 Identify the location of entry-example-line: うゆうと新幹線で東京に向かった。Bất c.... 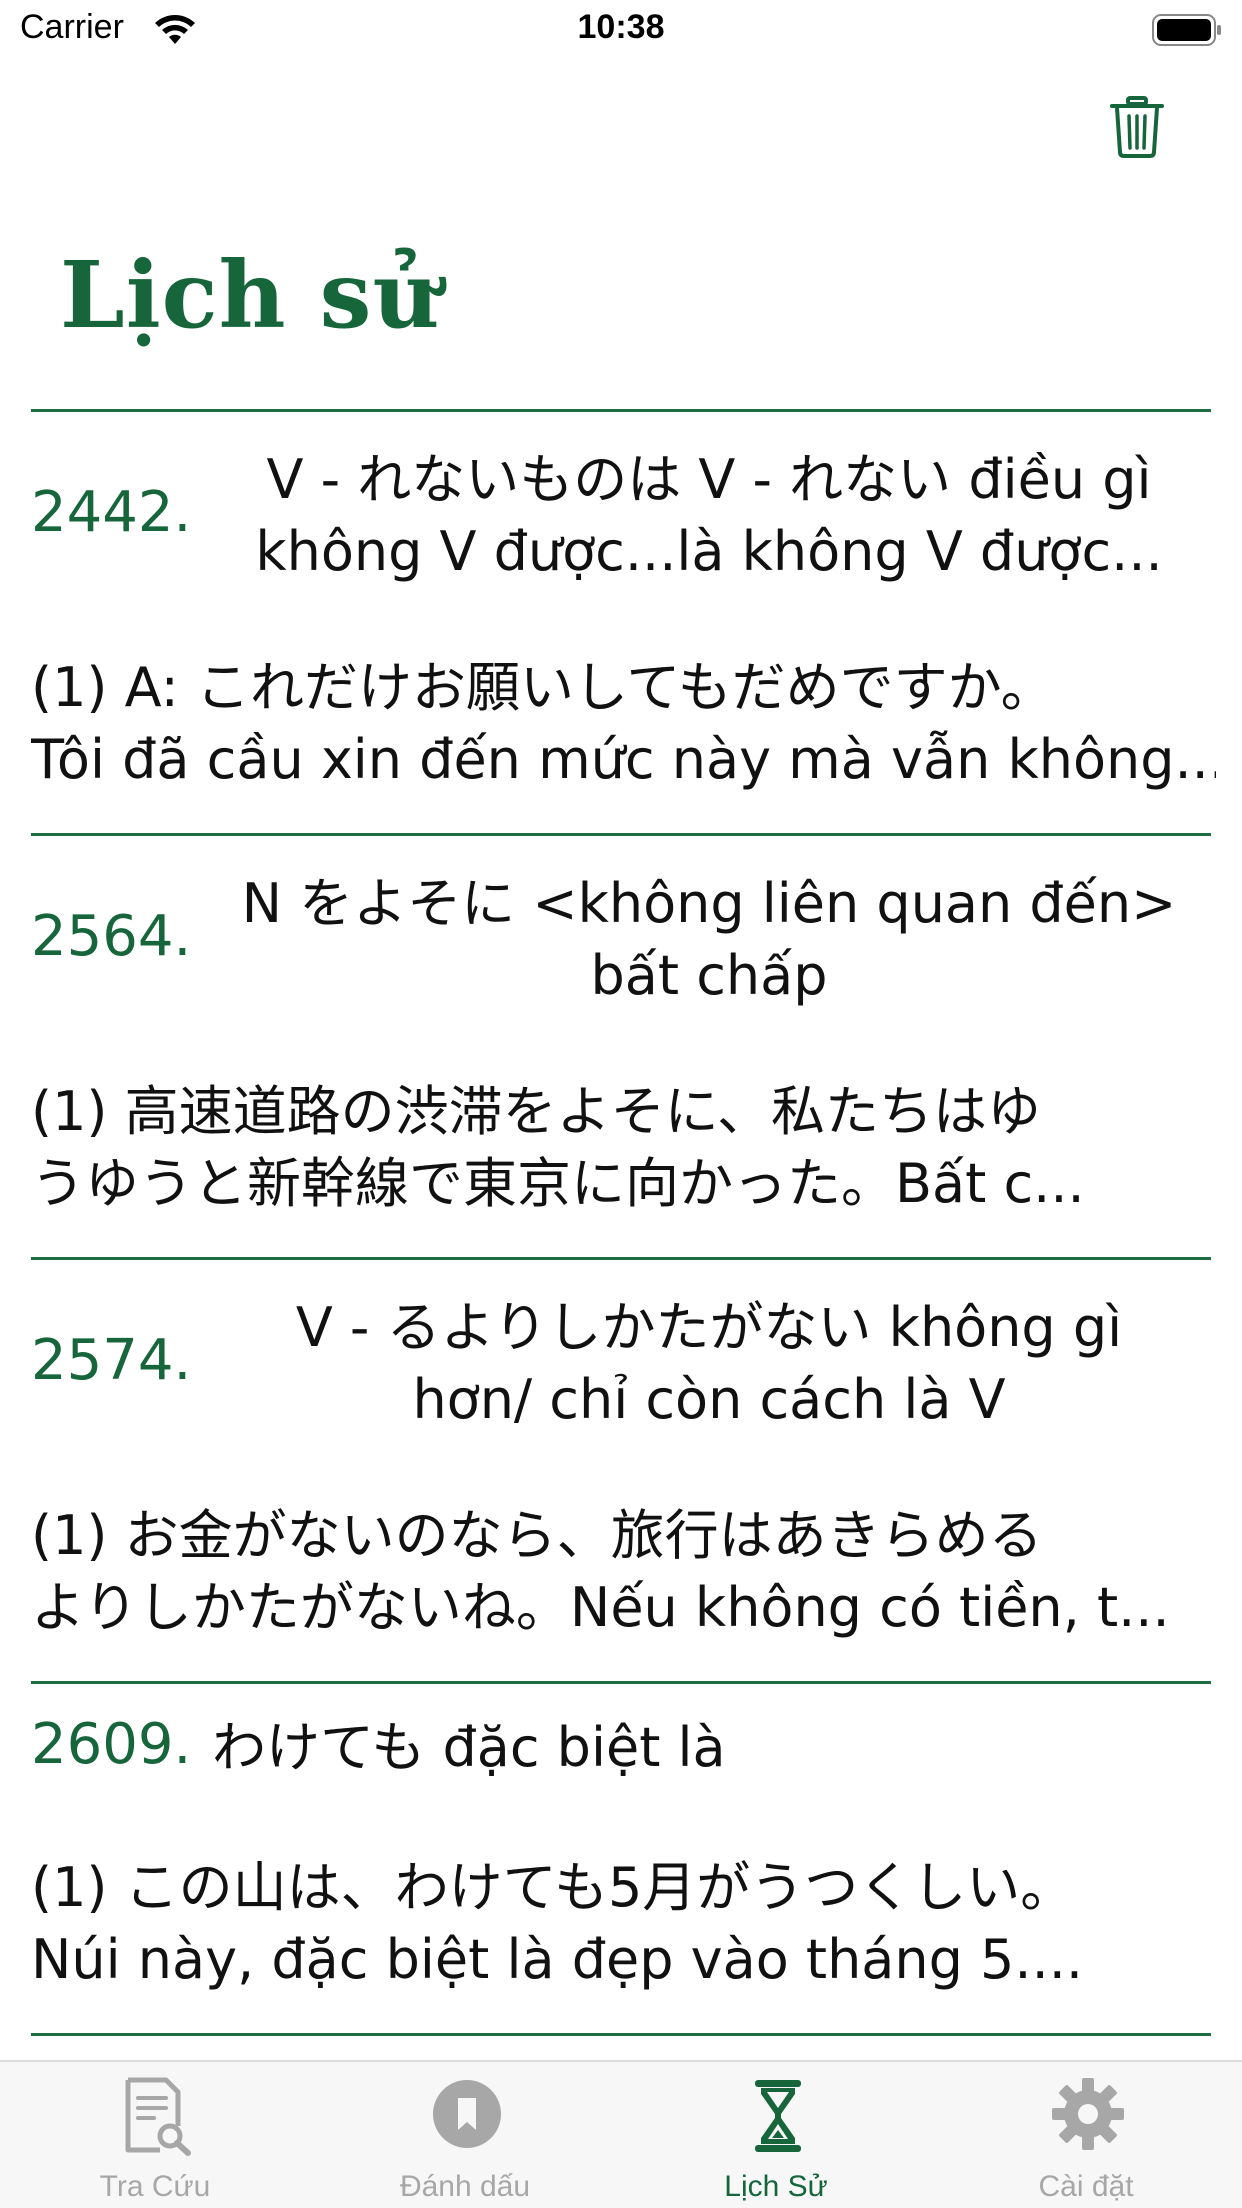
(558, 1183).